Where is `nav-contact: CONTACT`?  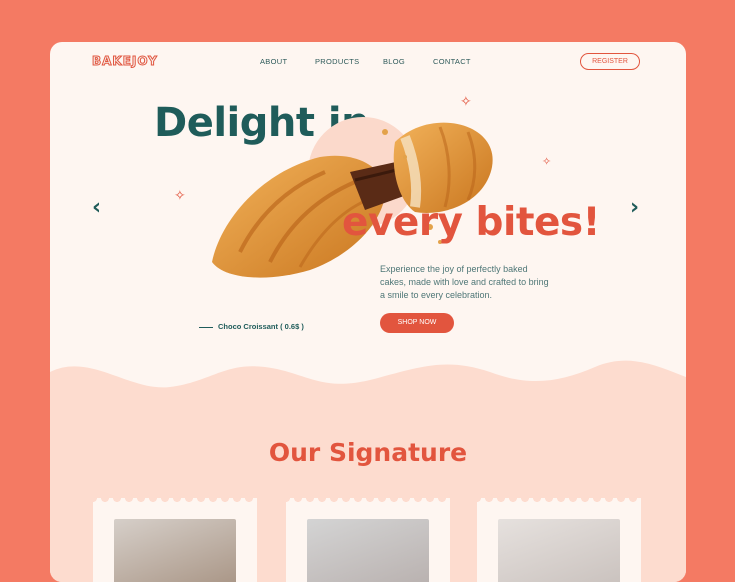 nav-contact: CONTACT is located at coordinates (452, 61).